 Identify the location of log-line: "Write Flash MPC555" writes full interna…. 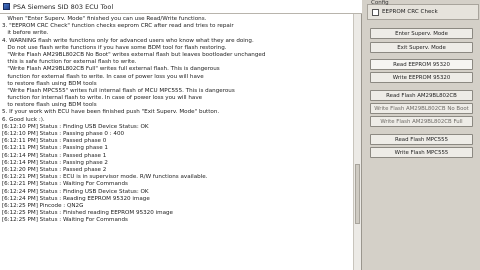
(118, 90).